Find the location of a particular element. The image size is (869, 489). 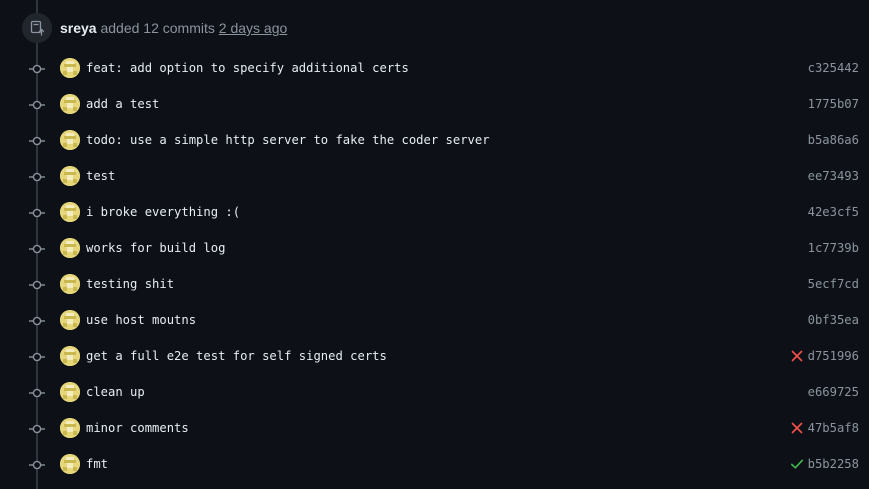

commit-message-link: minor comments is located at coordinates (137, 428).